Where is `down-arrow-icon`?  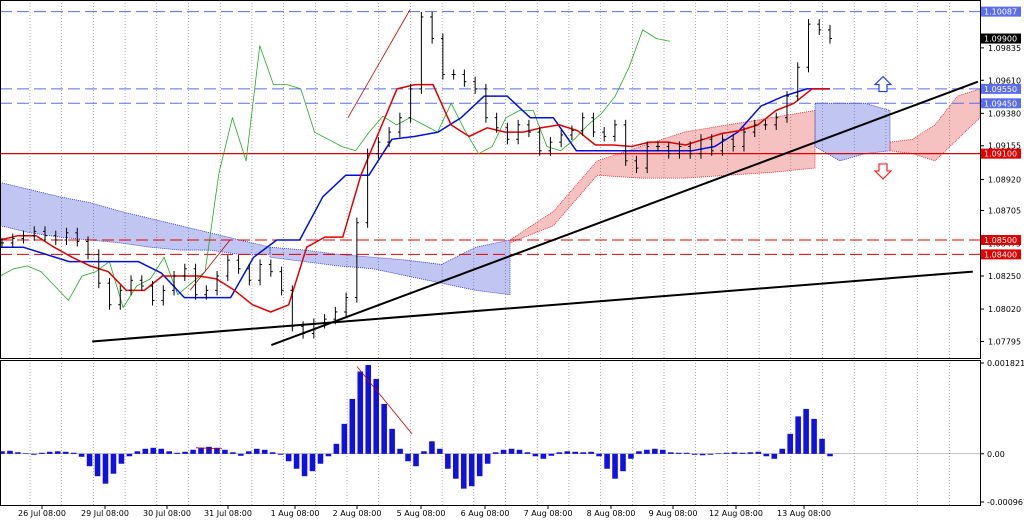 down-arrow-icon is located at coordinates (883, 171).